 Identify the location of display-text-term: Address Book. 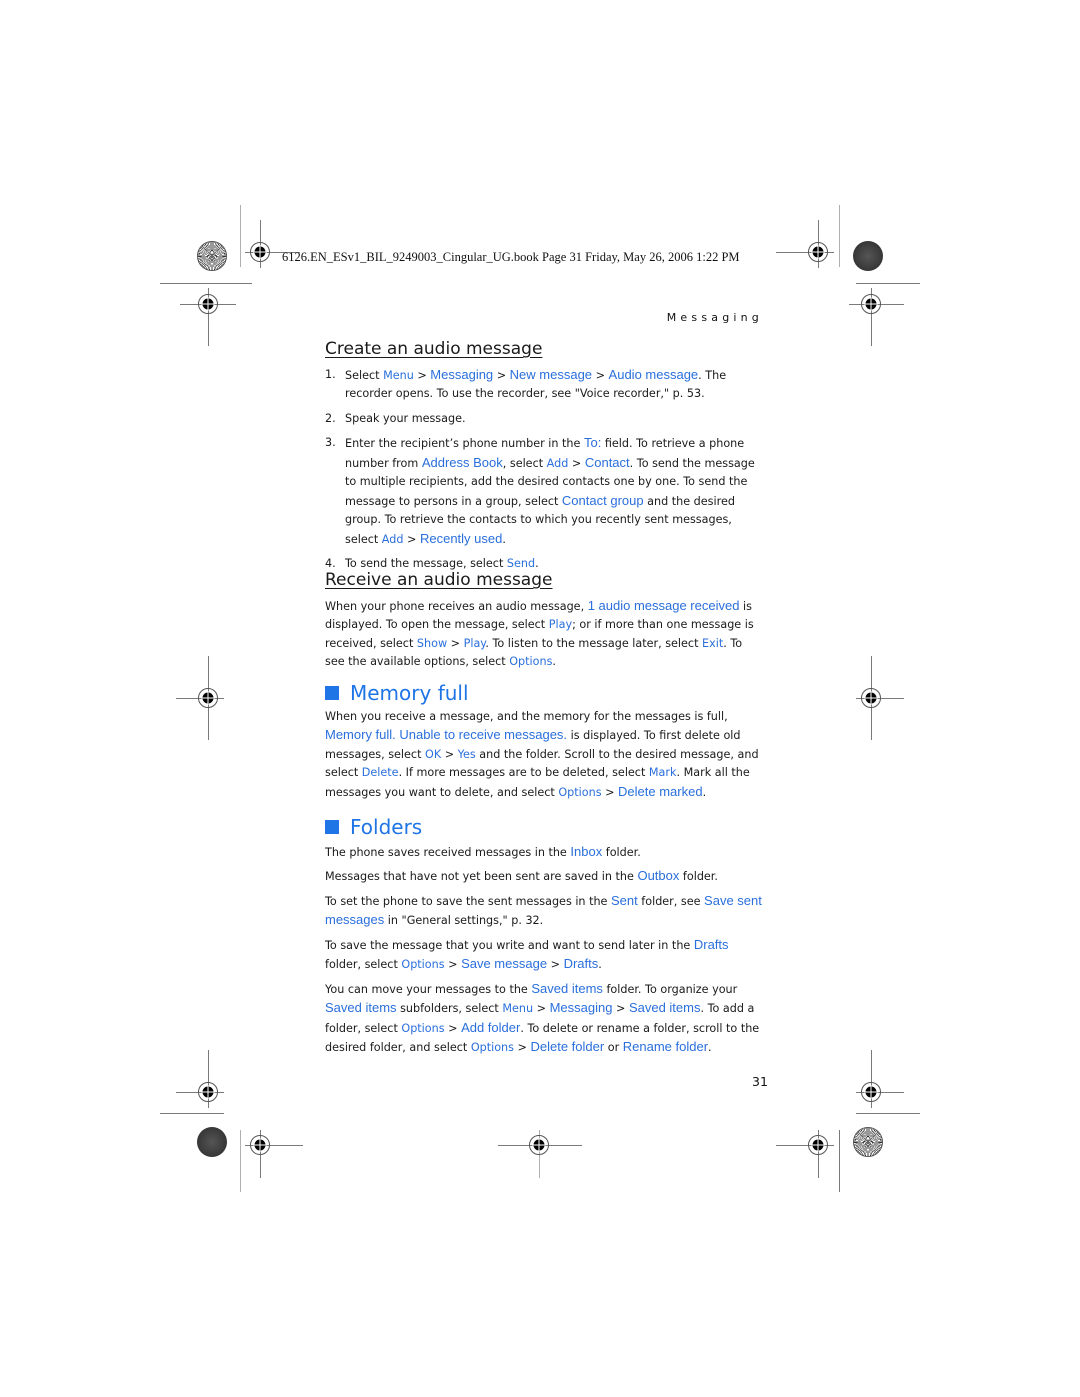
(462, 462).